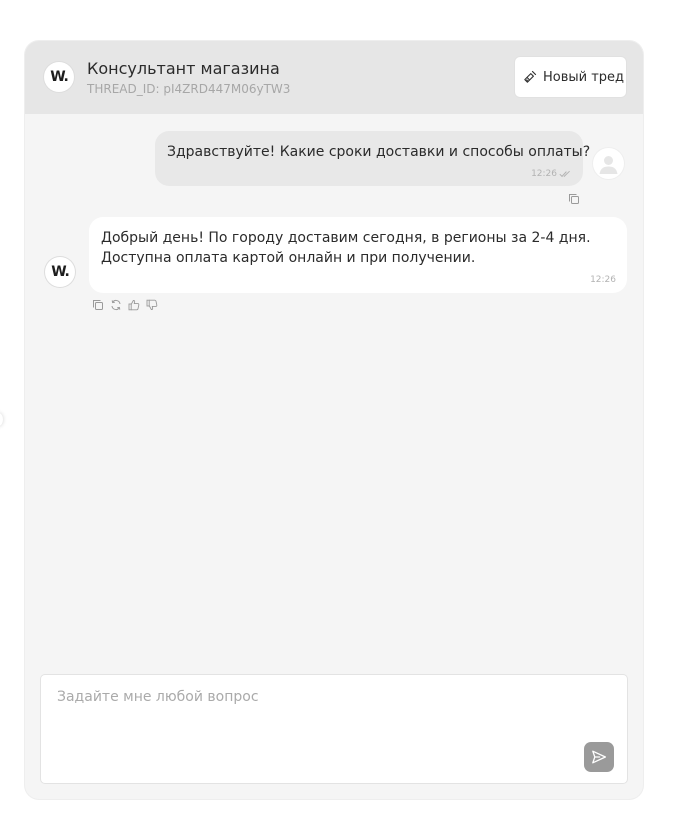  What do you see at coordinates (183, 68) in the screenshot?
I see `chat-title: Консультант магазина` at bounding box center [183, 68].